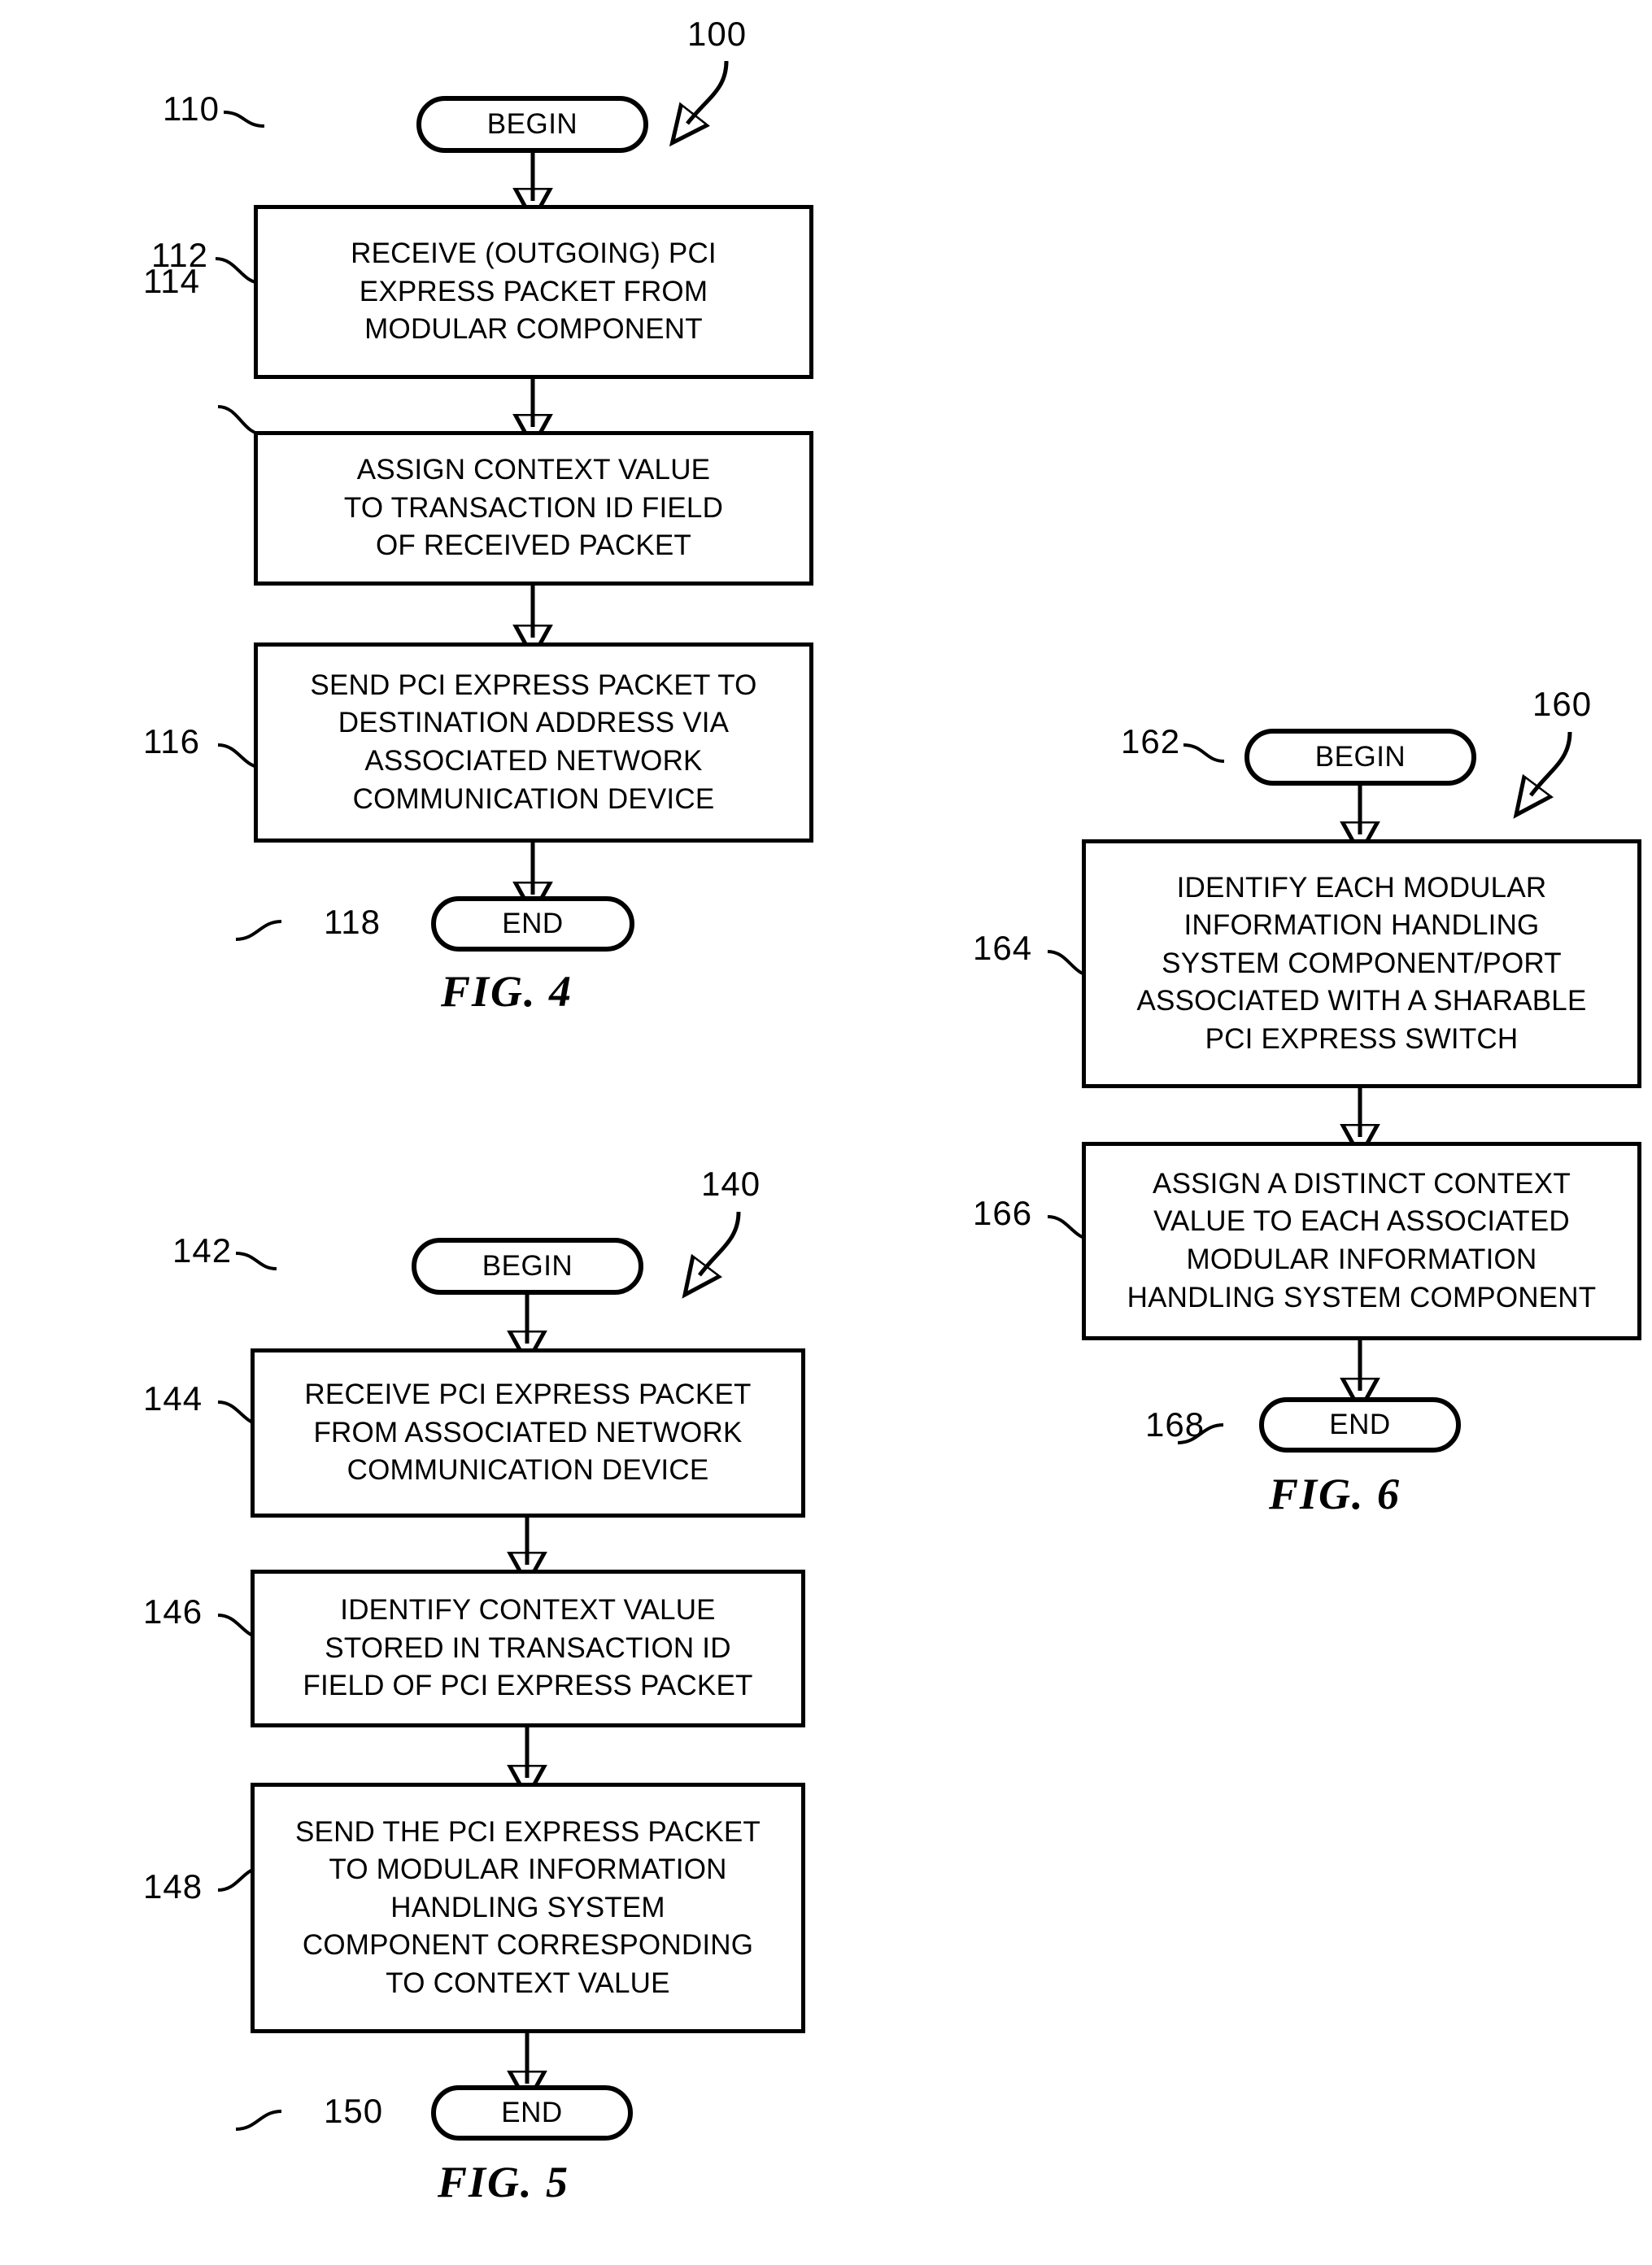  What do you see at coordinates (528, 1945) in the screenshot?
I see `box-line: COMPONENT CORRESPONDING` at bounding box center [528, 1945].